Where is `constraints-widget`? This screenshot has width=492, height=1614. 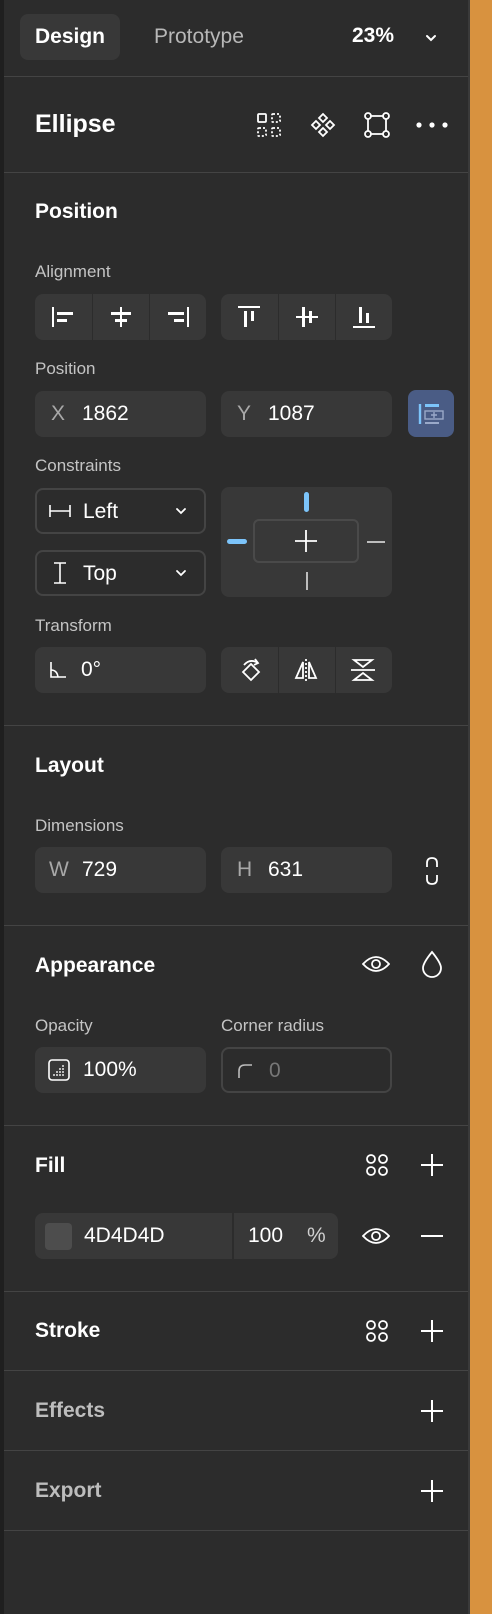 constraints-widget is located at coordinates (306, 542).